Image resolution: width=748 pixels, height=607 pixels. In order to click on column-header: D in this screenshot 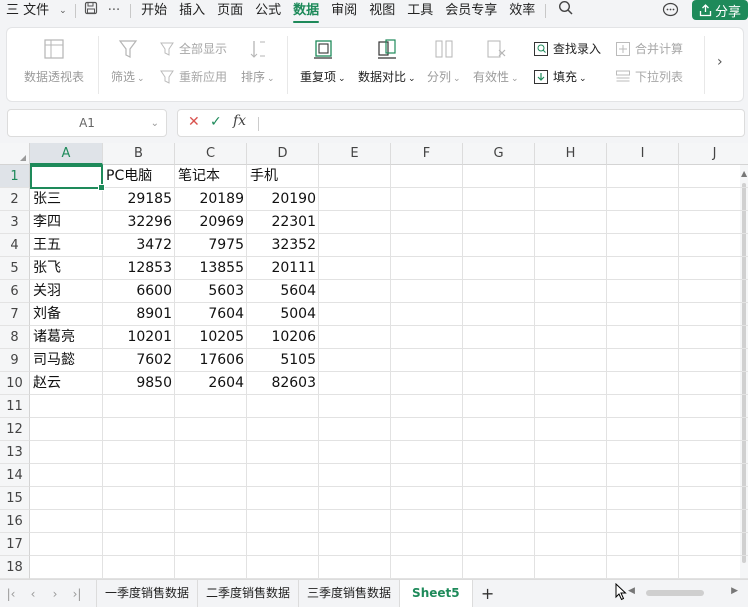, I will do `click(283, 154)`.